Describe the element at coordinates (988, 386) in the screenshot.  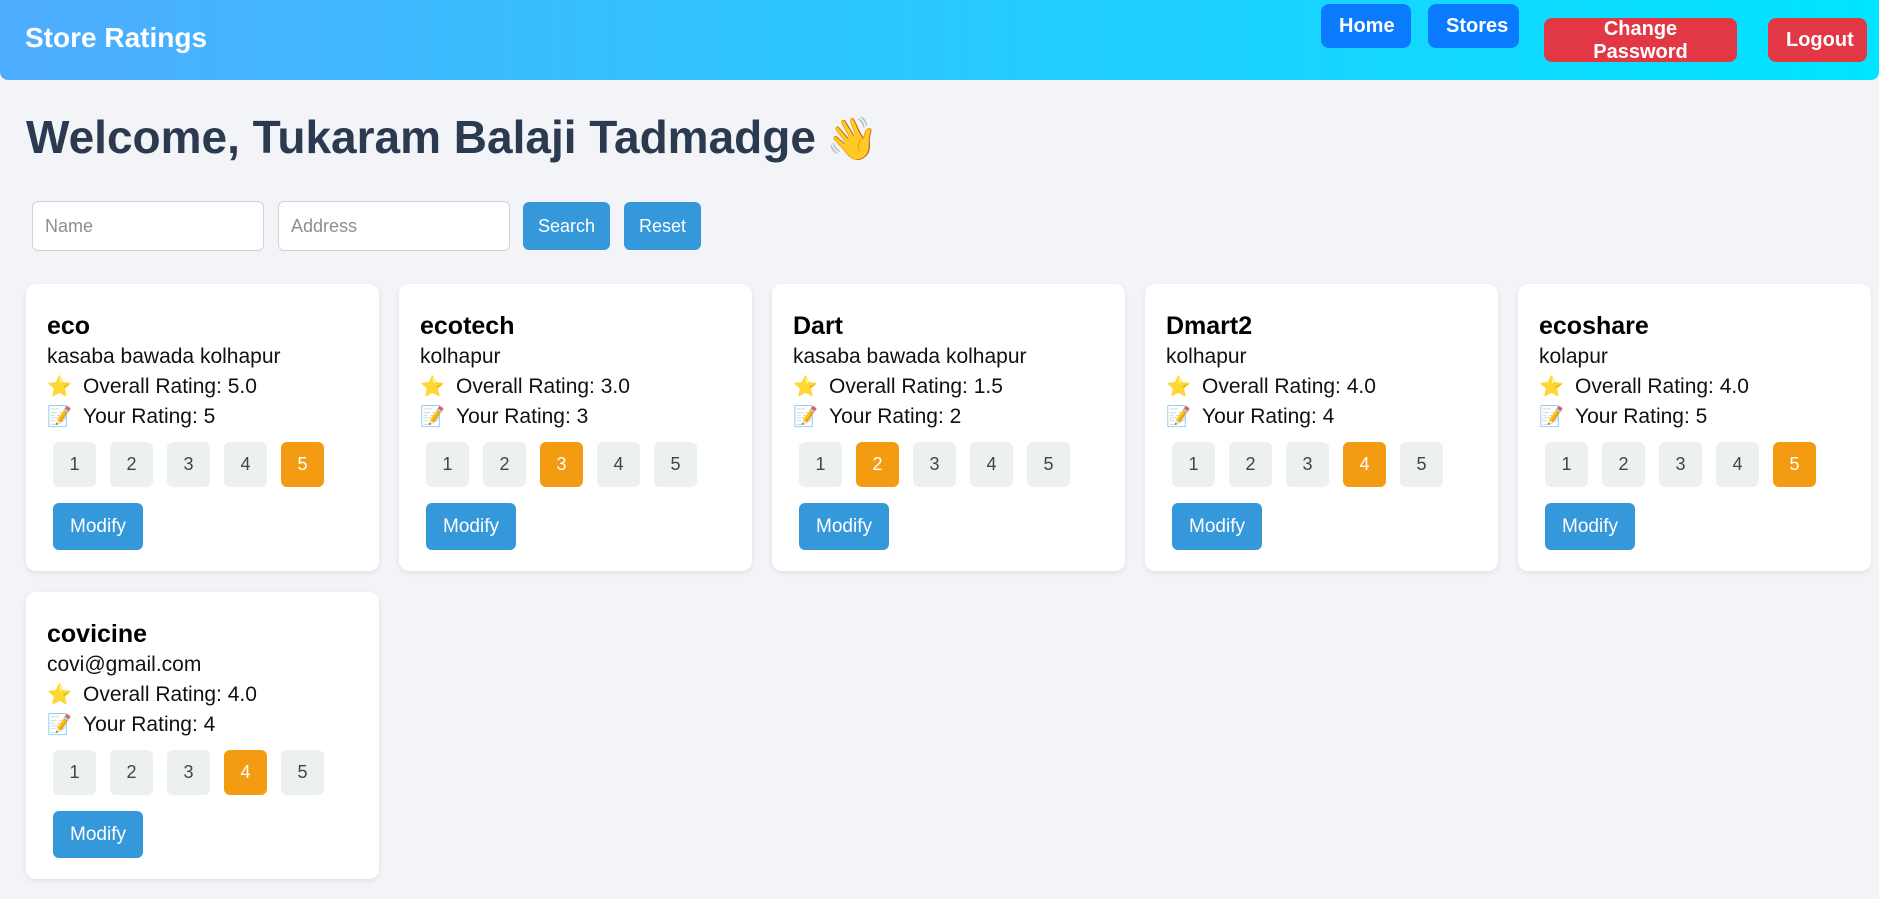
I see `overall-rating-value: 1.5` at that location.